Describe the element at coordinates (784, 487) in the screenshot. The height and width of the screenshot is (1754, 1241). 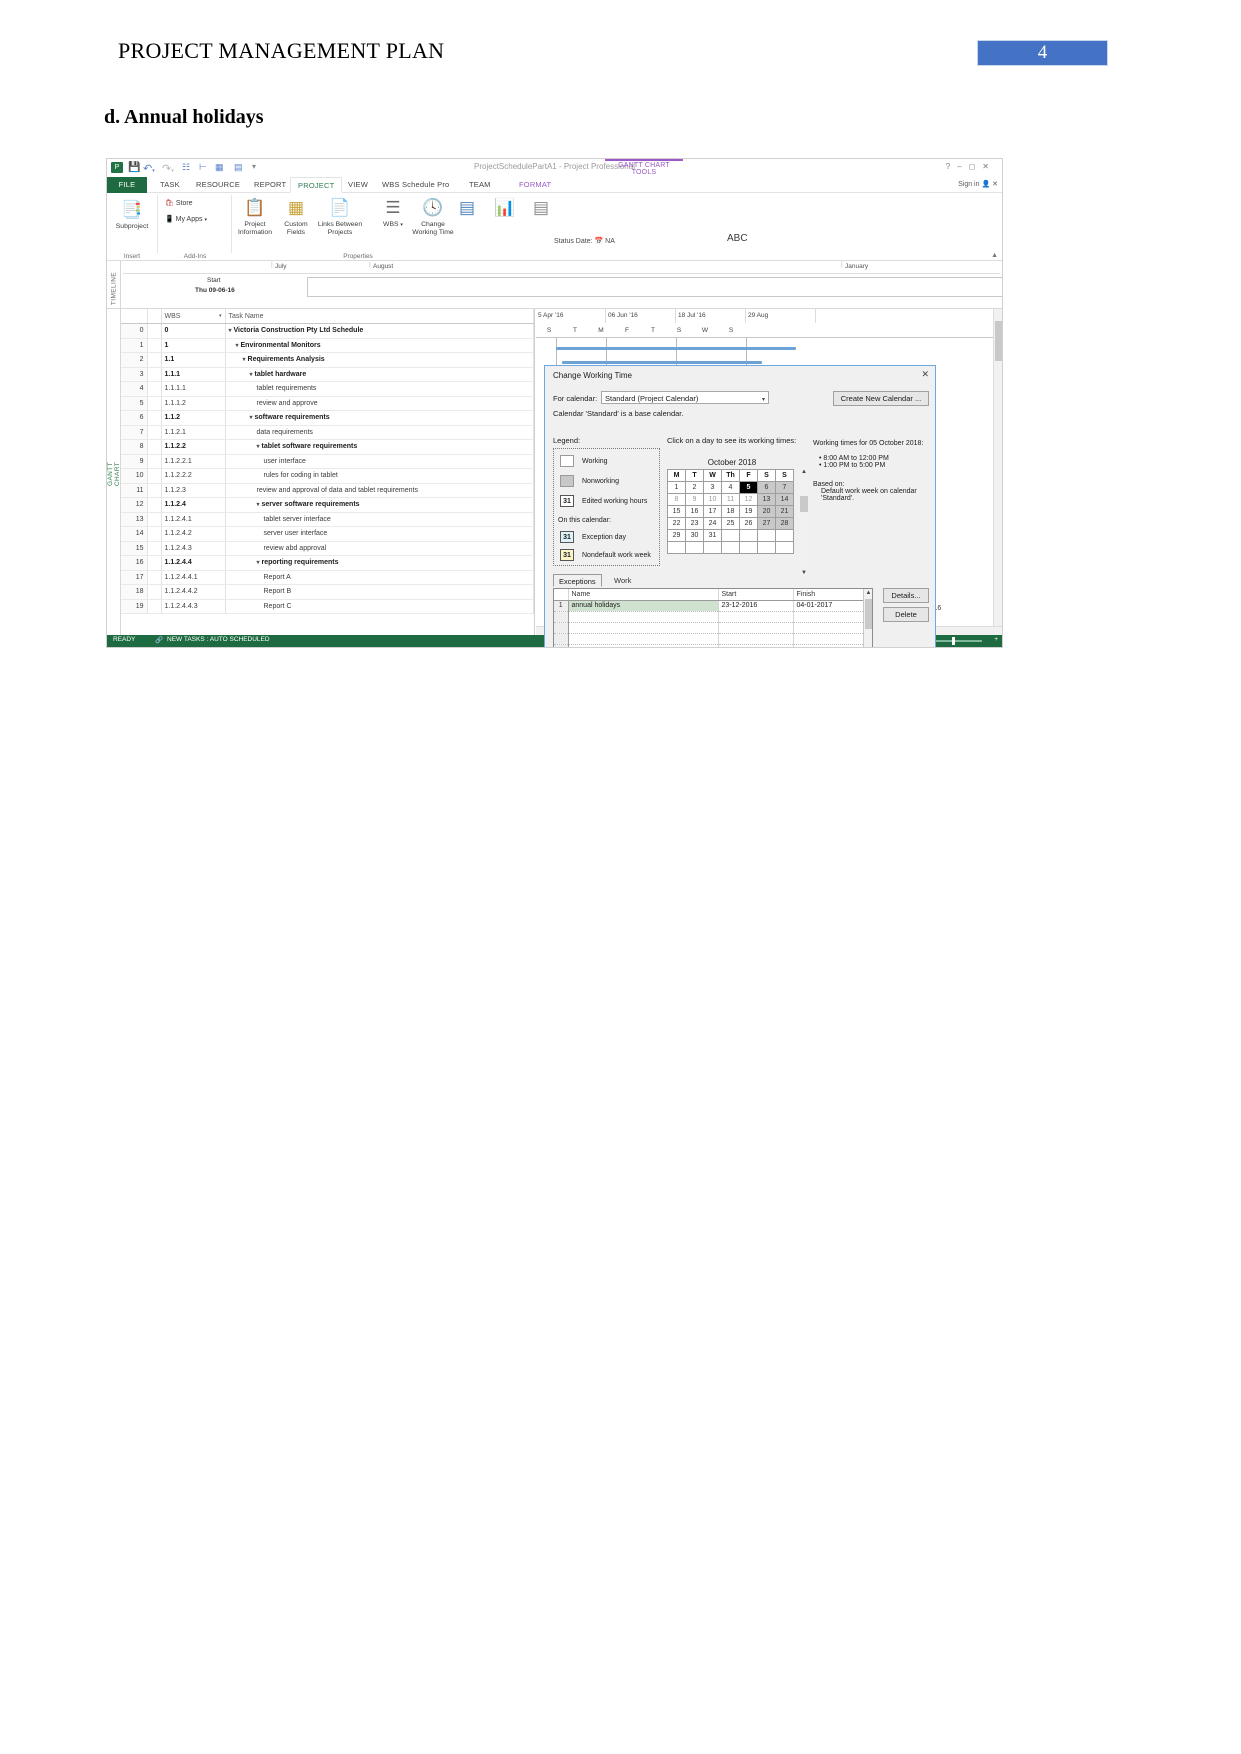
I see `calendar-day-7: 7` at that location.